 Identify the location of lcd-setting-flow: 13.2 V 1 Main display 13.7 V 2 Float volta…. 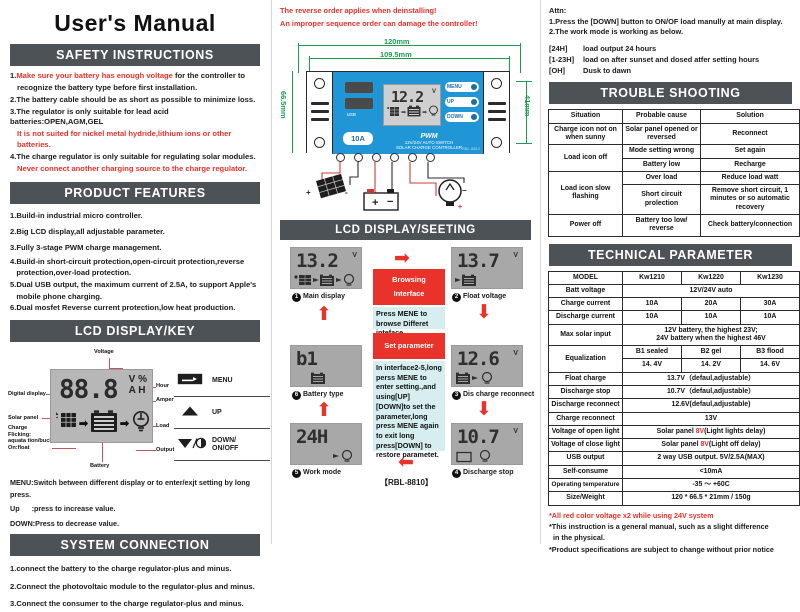
(405, 369).